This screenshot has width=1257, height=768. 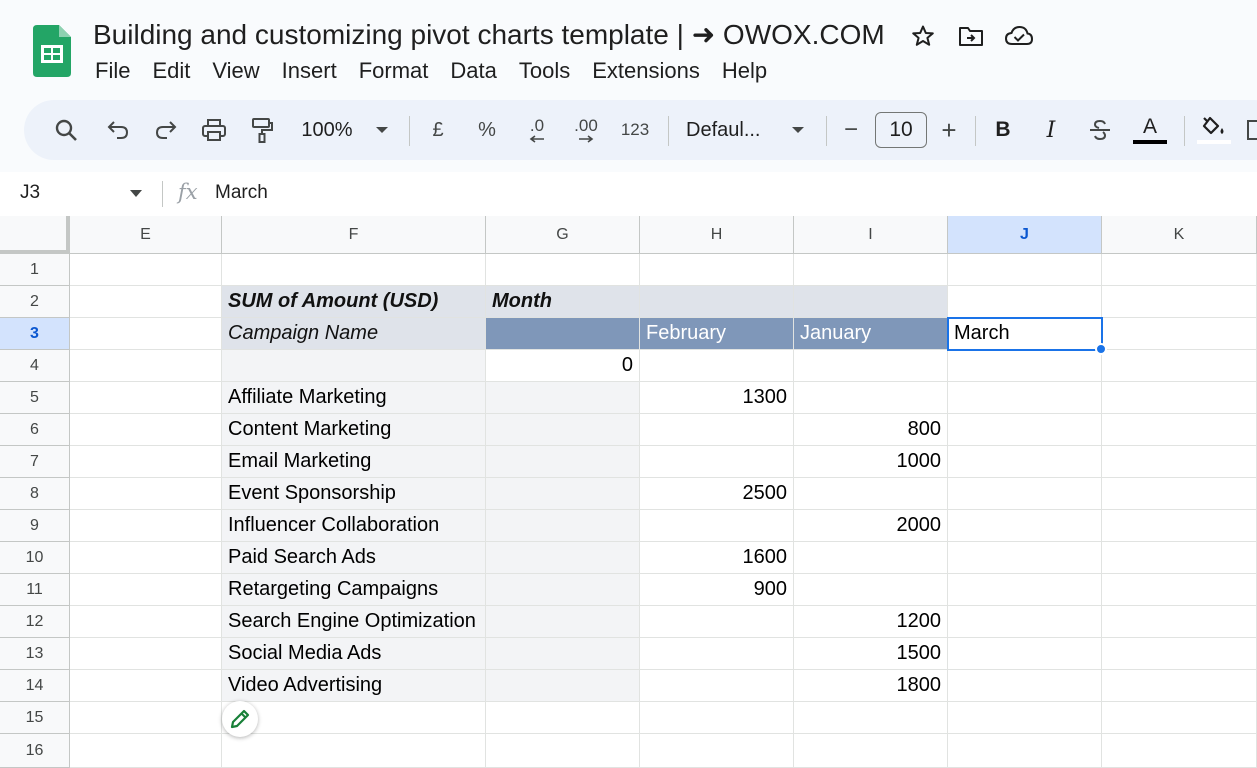 What do you see at coordinates (146, 302) in the screenshot?
I see `cell-e2` at bounding box center [146, 302].